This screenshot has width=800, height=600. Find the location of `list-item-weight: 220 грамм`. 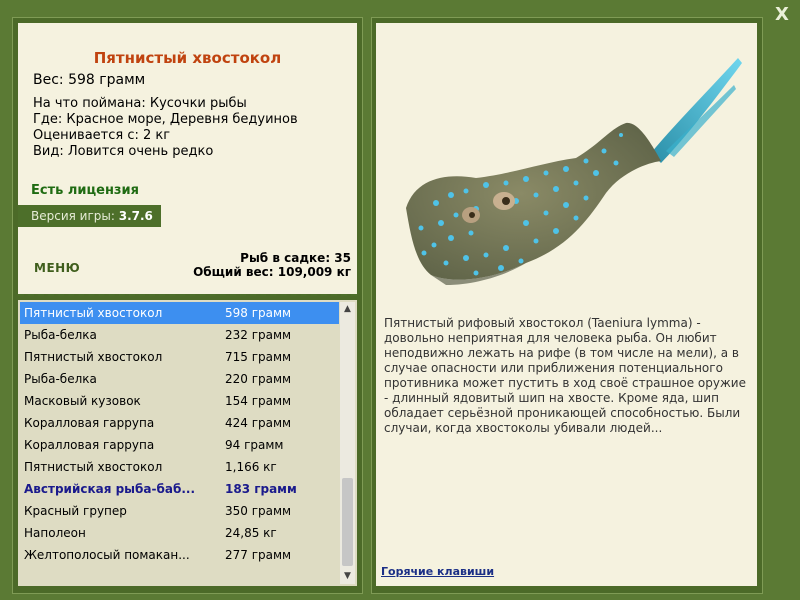

list-item-weight: 220 грамм is located at coordinates (258, 379).